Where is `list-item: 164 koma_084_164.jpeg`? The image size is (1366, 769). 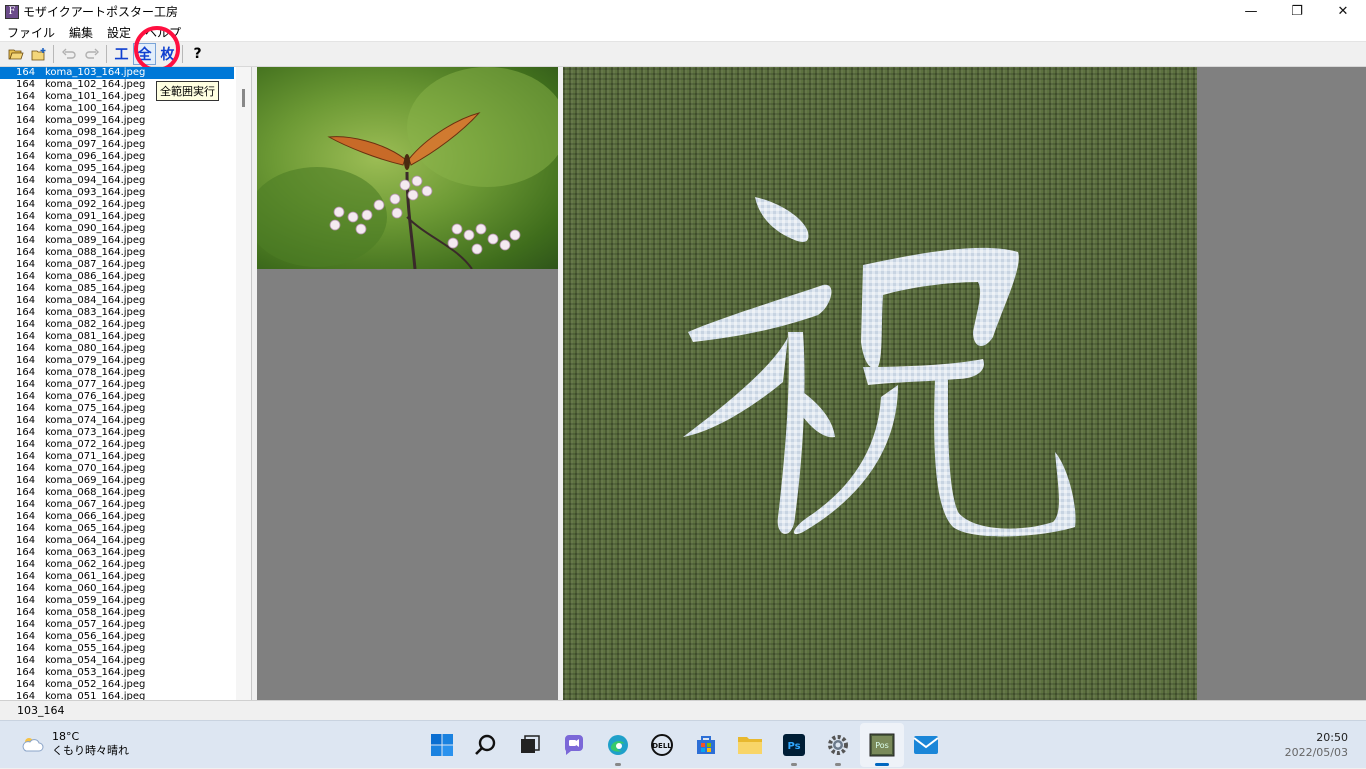 list-item: 164 koma_084_164.jpeg is located at coordinates (125, 301).